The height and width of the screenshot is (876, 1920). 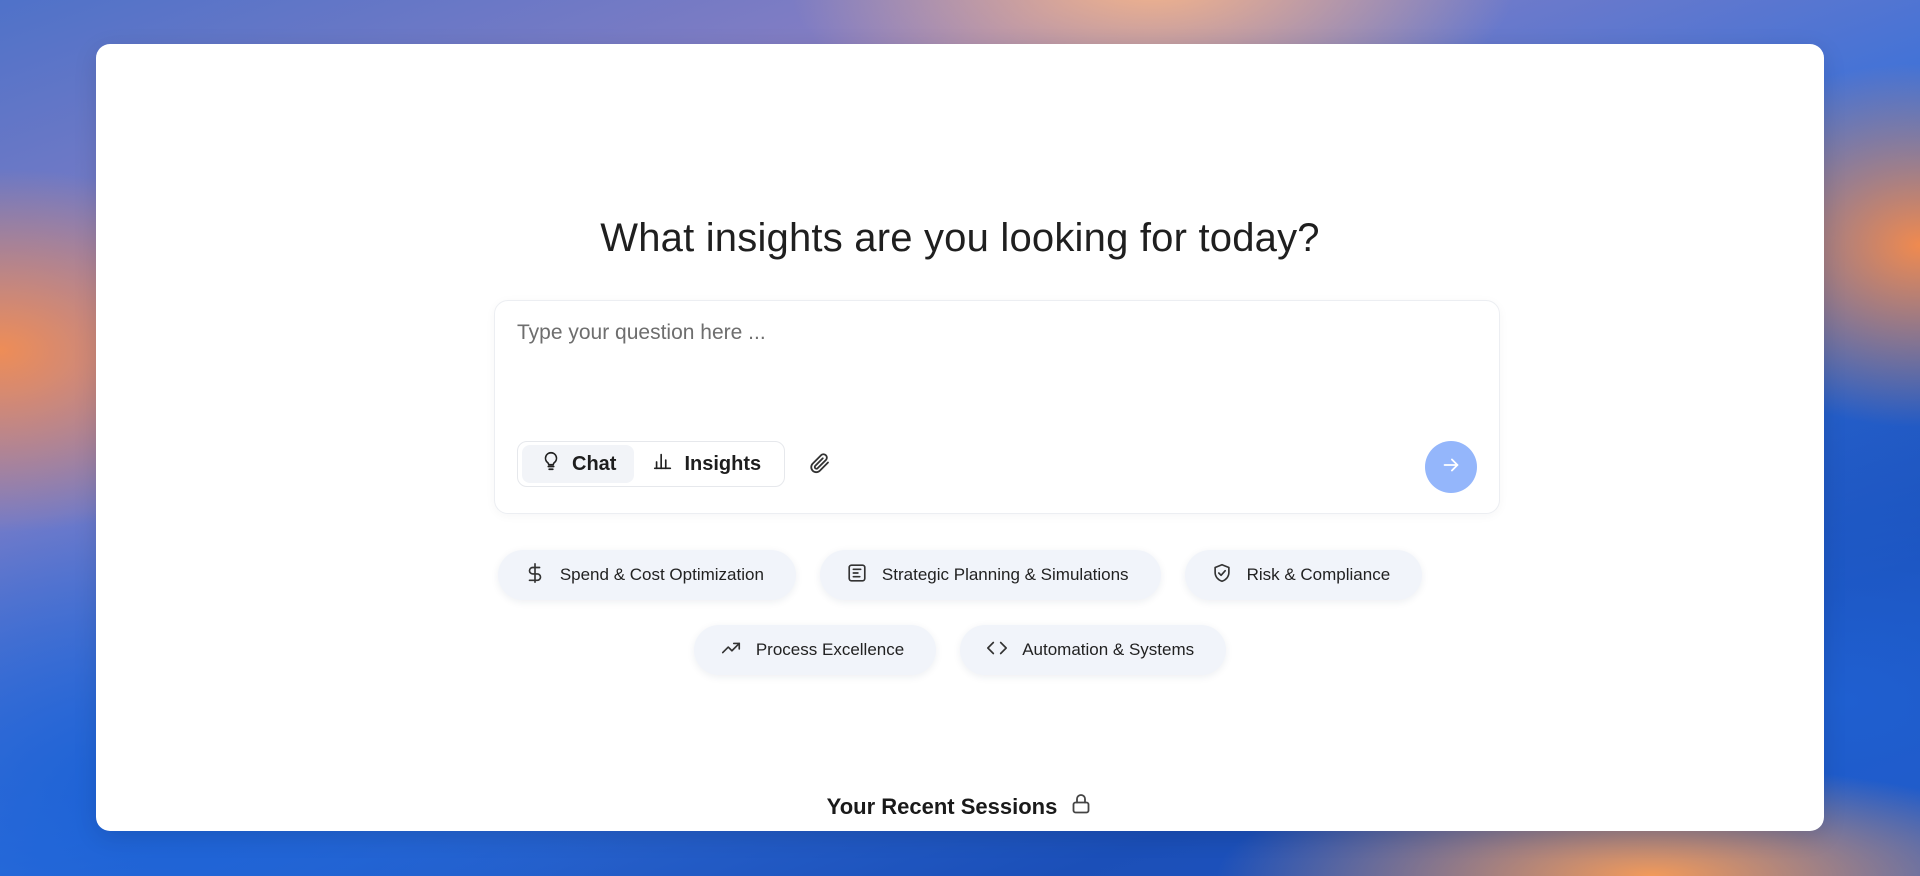 I want to click on question-input, so click(x=987, y=366).